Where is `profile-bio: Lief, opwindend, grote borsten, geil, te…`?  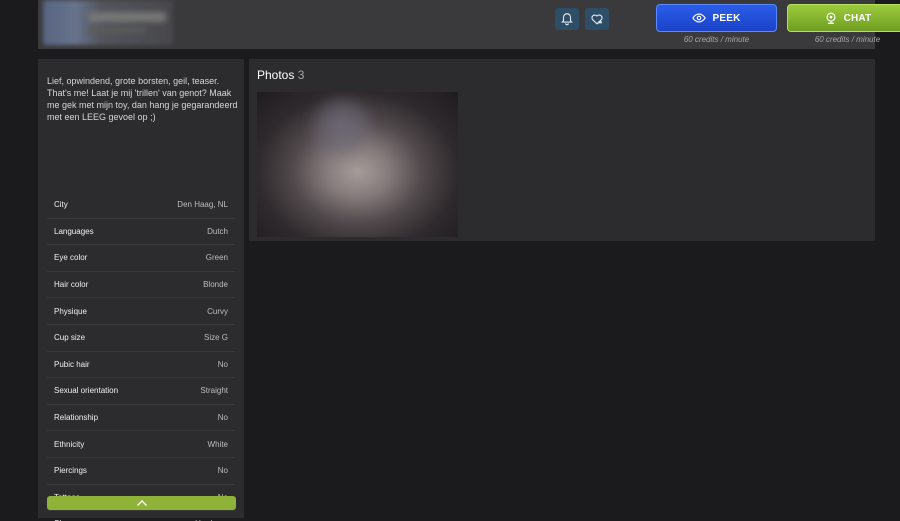
profile-bio: Lief, opwindend, grote borsten, geil, te… is located at coordinates (142, 99).